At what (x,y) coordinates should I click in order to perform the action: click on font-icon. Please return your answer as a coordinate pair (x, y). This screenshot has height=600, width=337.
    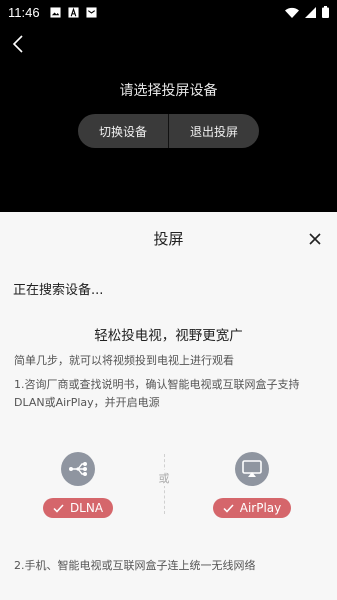
    Looking at the image, I should click on (73, 12).